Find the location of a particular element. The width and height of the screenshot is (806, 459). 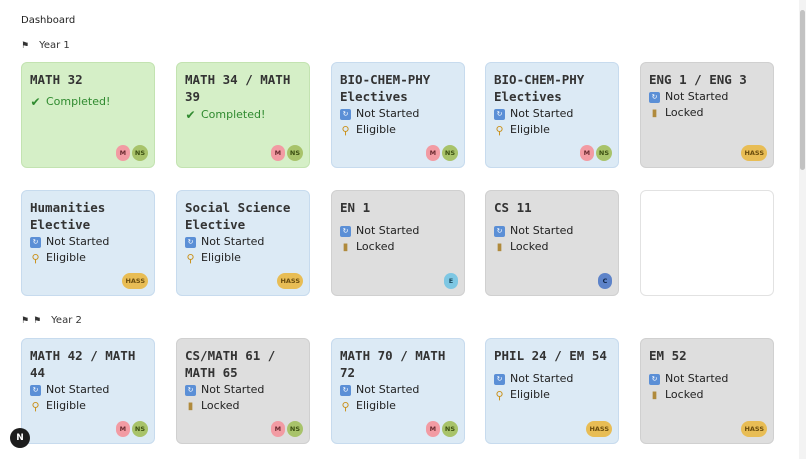

year-2-header: ⚑ ⚑ Year 2 is located at coordinates (51, 320).